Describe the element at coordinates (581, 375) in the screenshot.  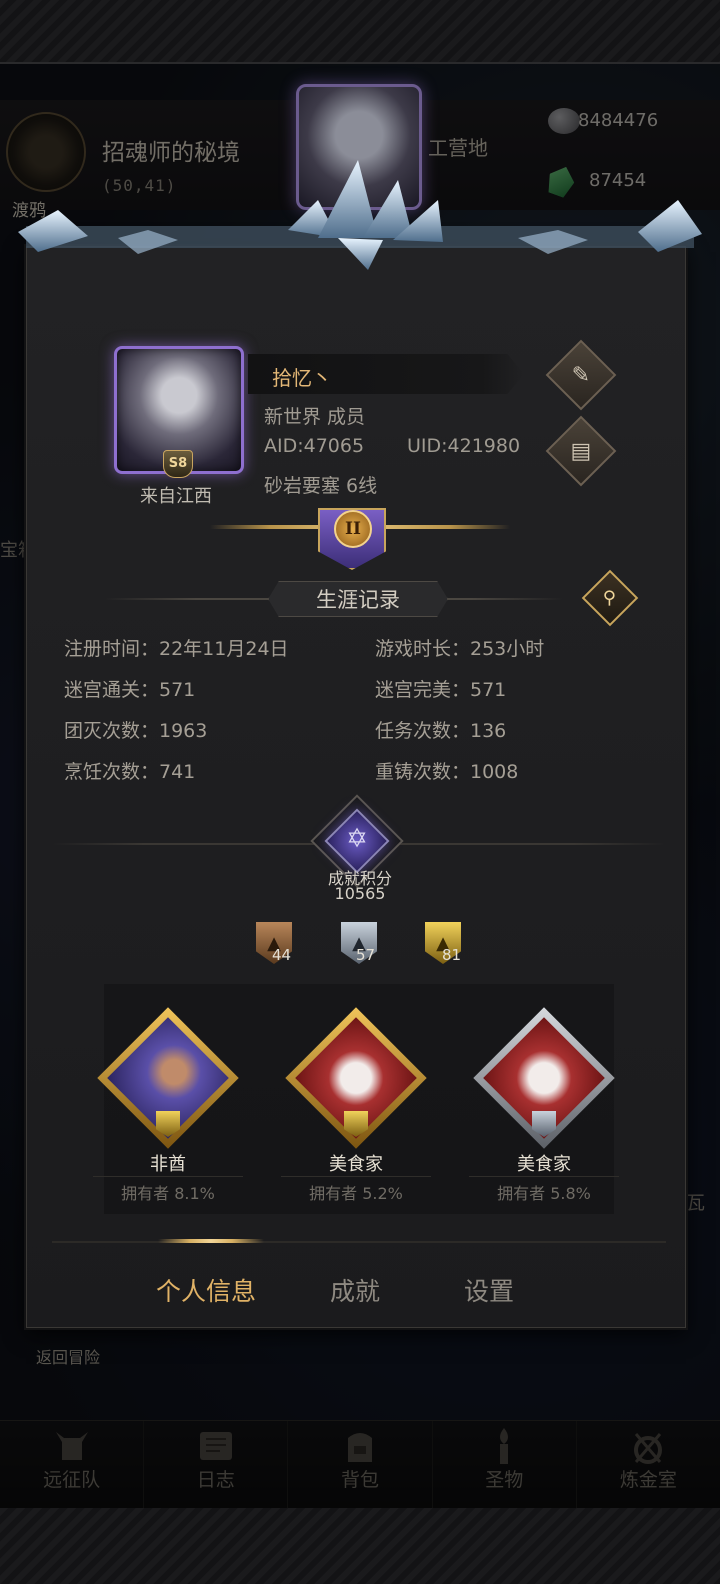
I see `quill-icon: ✎` at that location.